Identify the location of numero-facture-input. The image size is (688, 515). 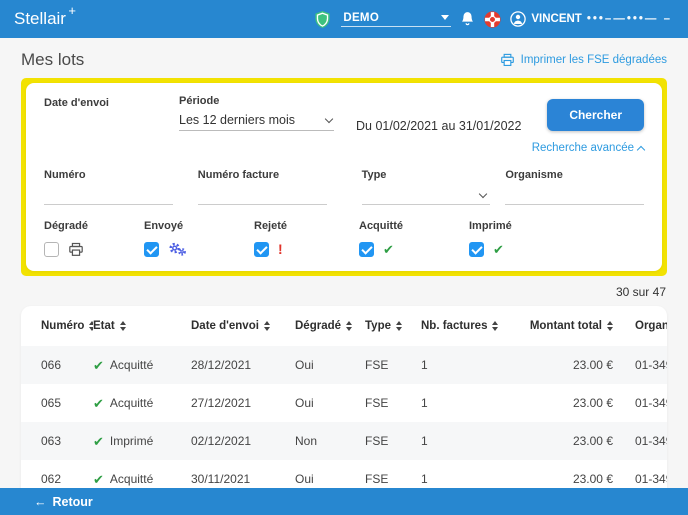
(262, 194).